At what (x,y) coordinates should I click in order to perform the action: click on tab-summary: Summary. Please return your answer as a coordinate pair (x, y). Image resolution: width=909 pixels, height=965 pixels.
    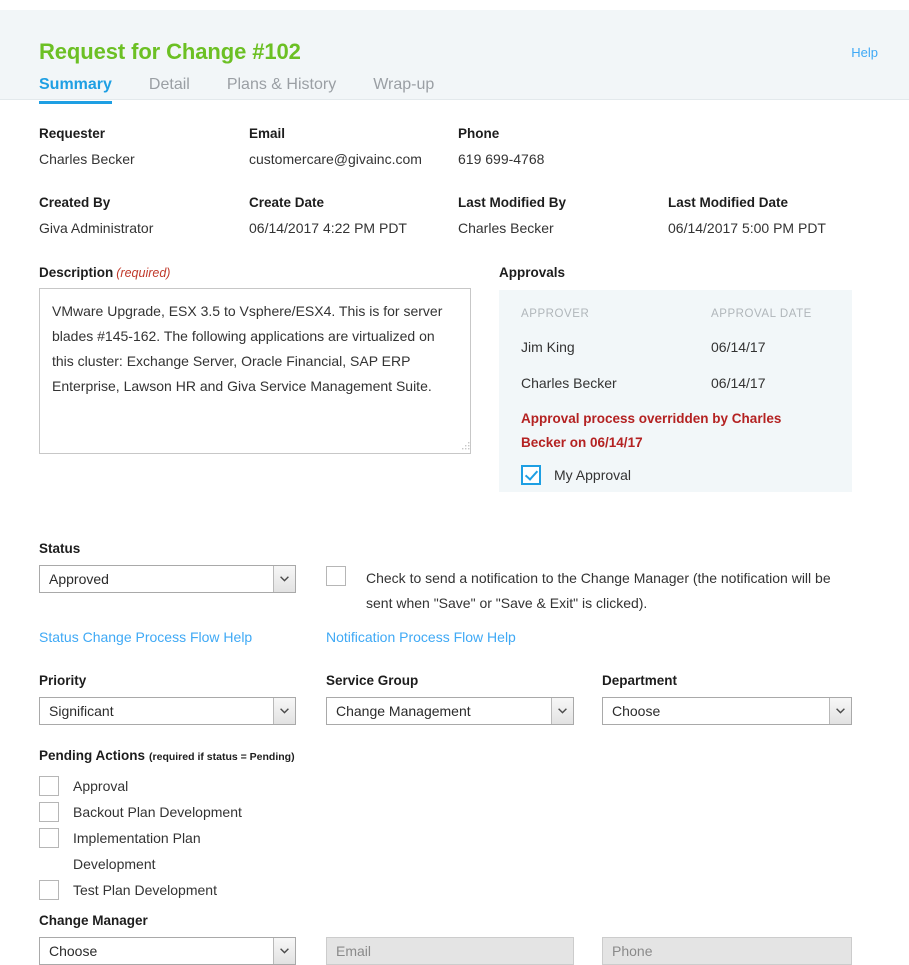
    Looking at the image, I should click on (75, 90).